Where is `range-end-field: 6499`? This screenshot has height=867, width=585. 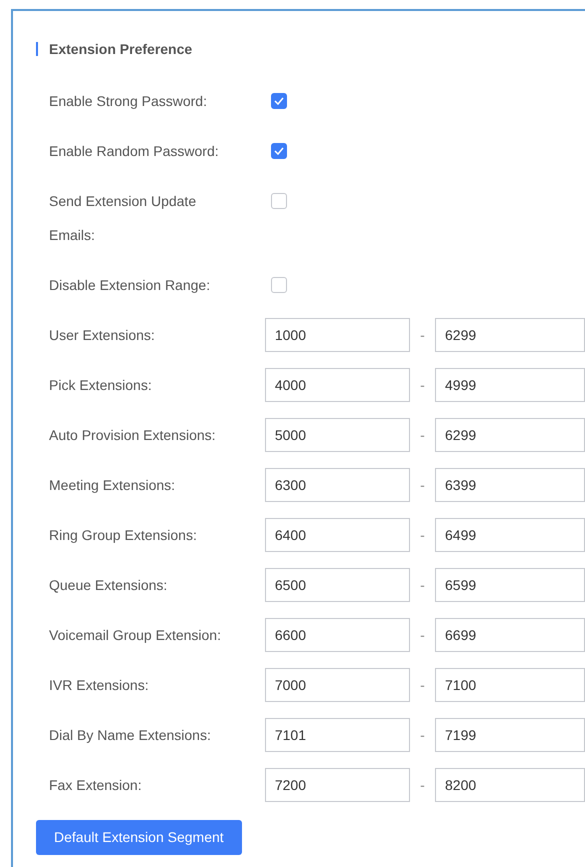 range-end-field: 6499 is located at coordinates (510, 535).